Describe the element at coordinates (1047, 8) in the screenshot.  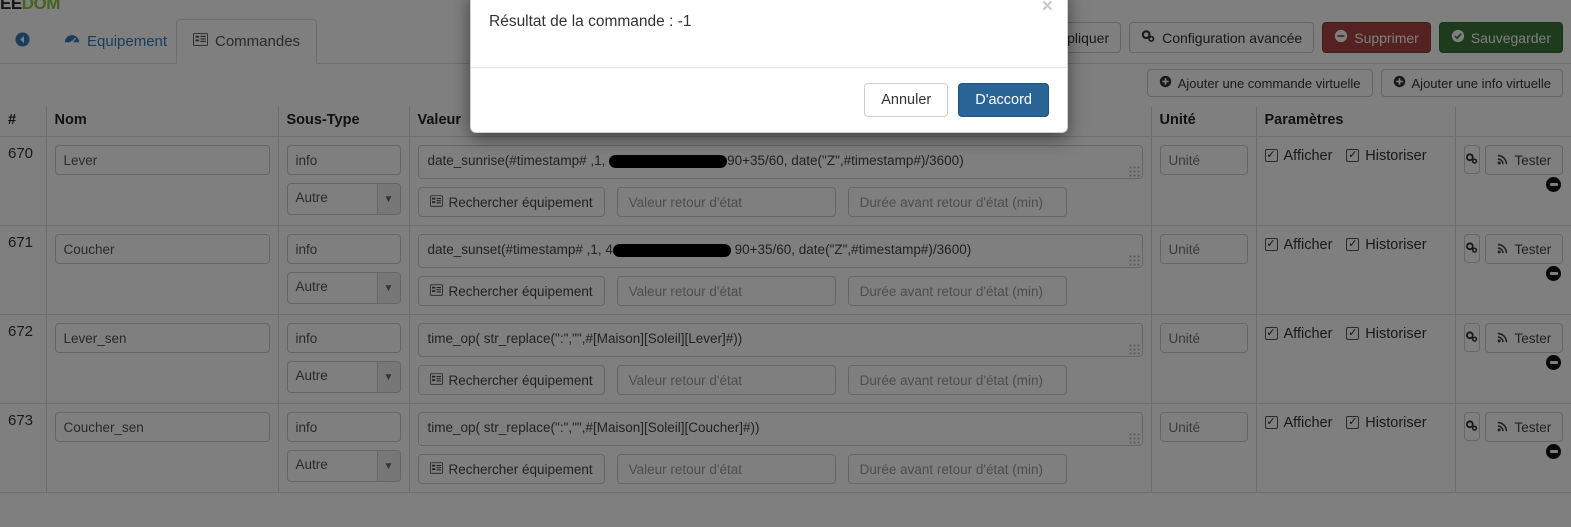
I see `close-icon: ×` at that location.